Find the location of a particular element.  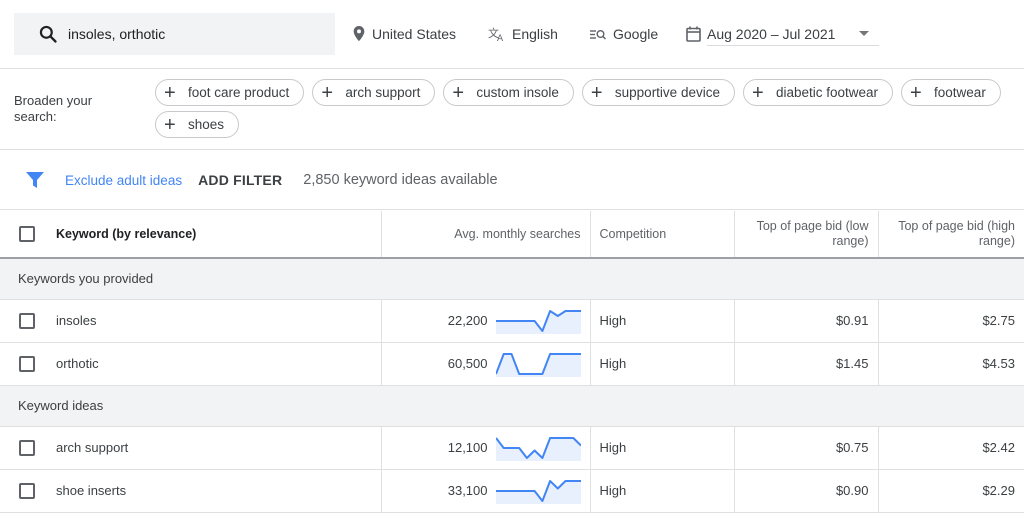

avg-monthly-searches: 33,100 is located at coordinates (467, 490).